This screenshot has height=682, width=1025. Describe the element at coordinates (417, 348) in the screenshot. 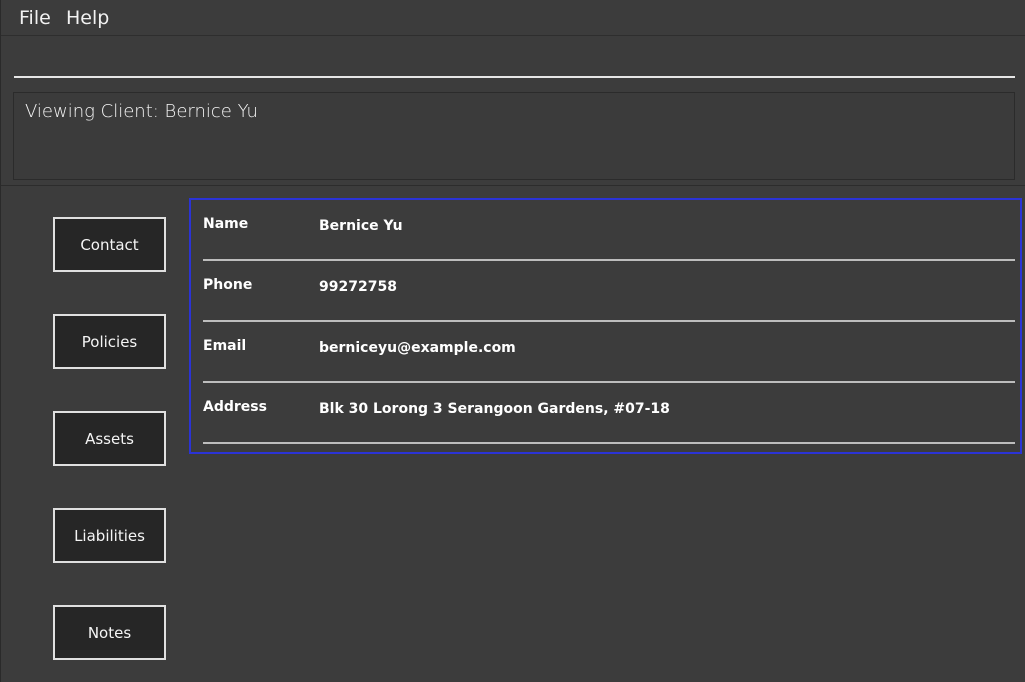

I see `field-value-email: berniceyu@example.com` at that location.